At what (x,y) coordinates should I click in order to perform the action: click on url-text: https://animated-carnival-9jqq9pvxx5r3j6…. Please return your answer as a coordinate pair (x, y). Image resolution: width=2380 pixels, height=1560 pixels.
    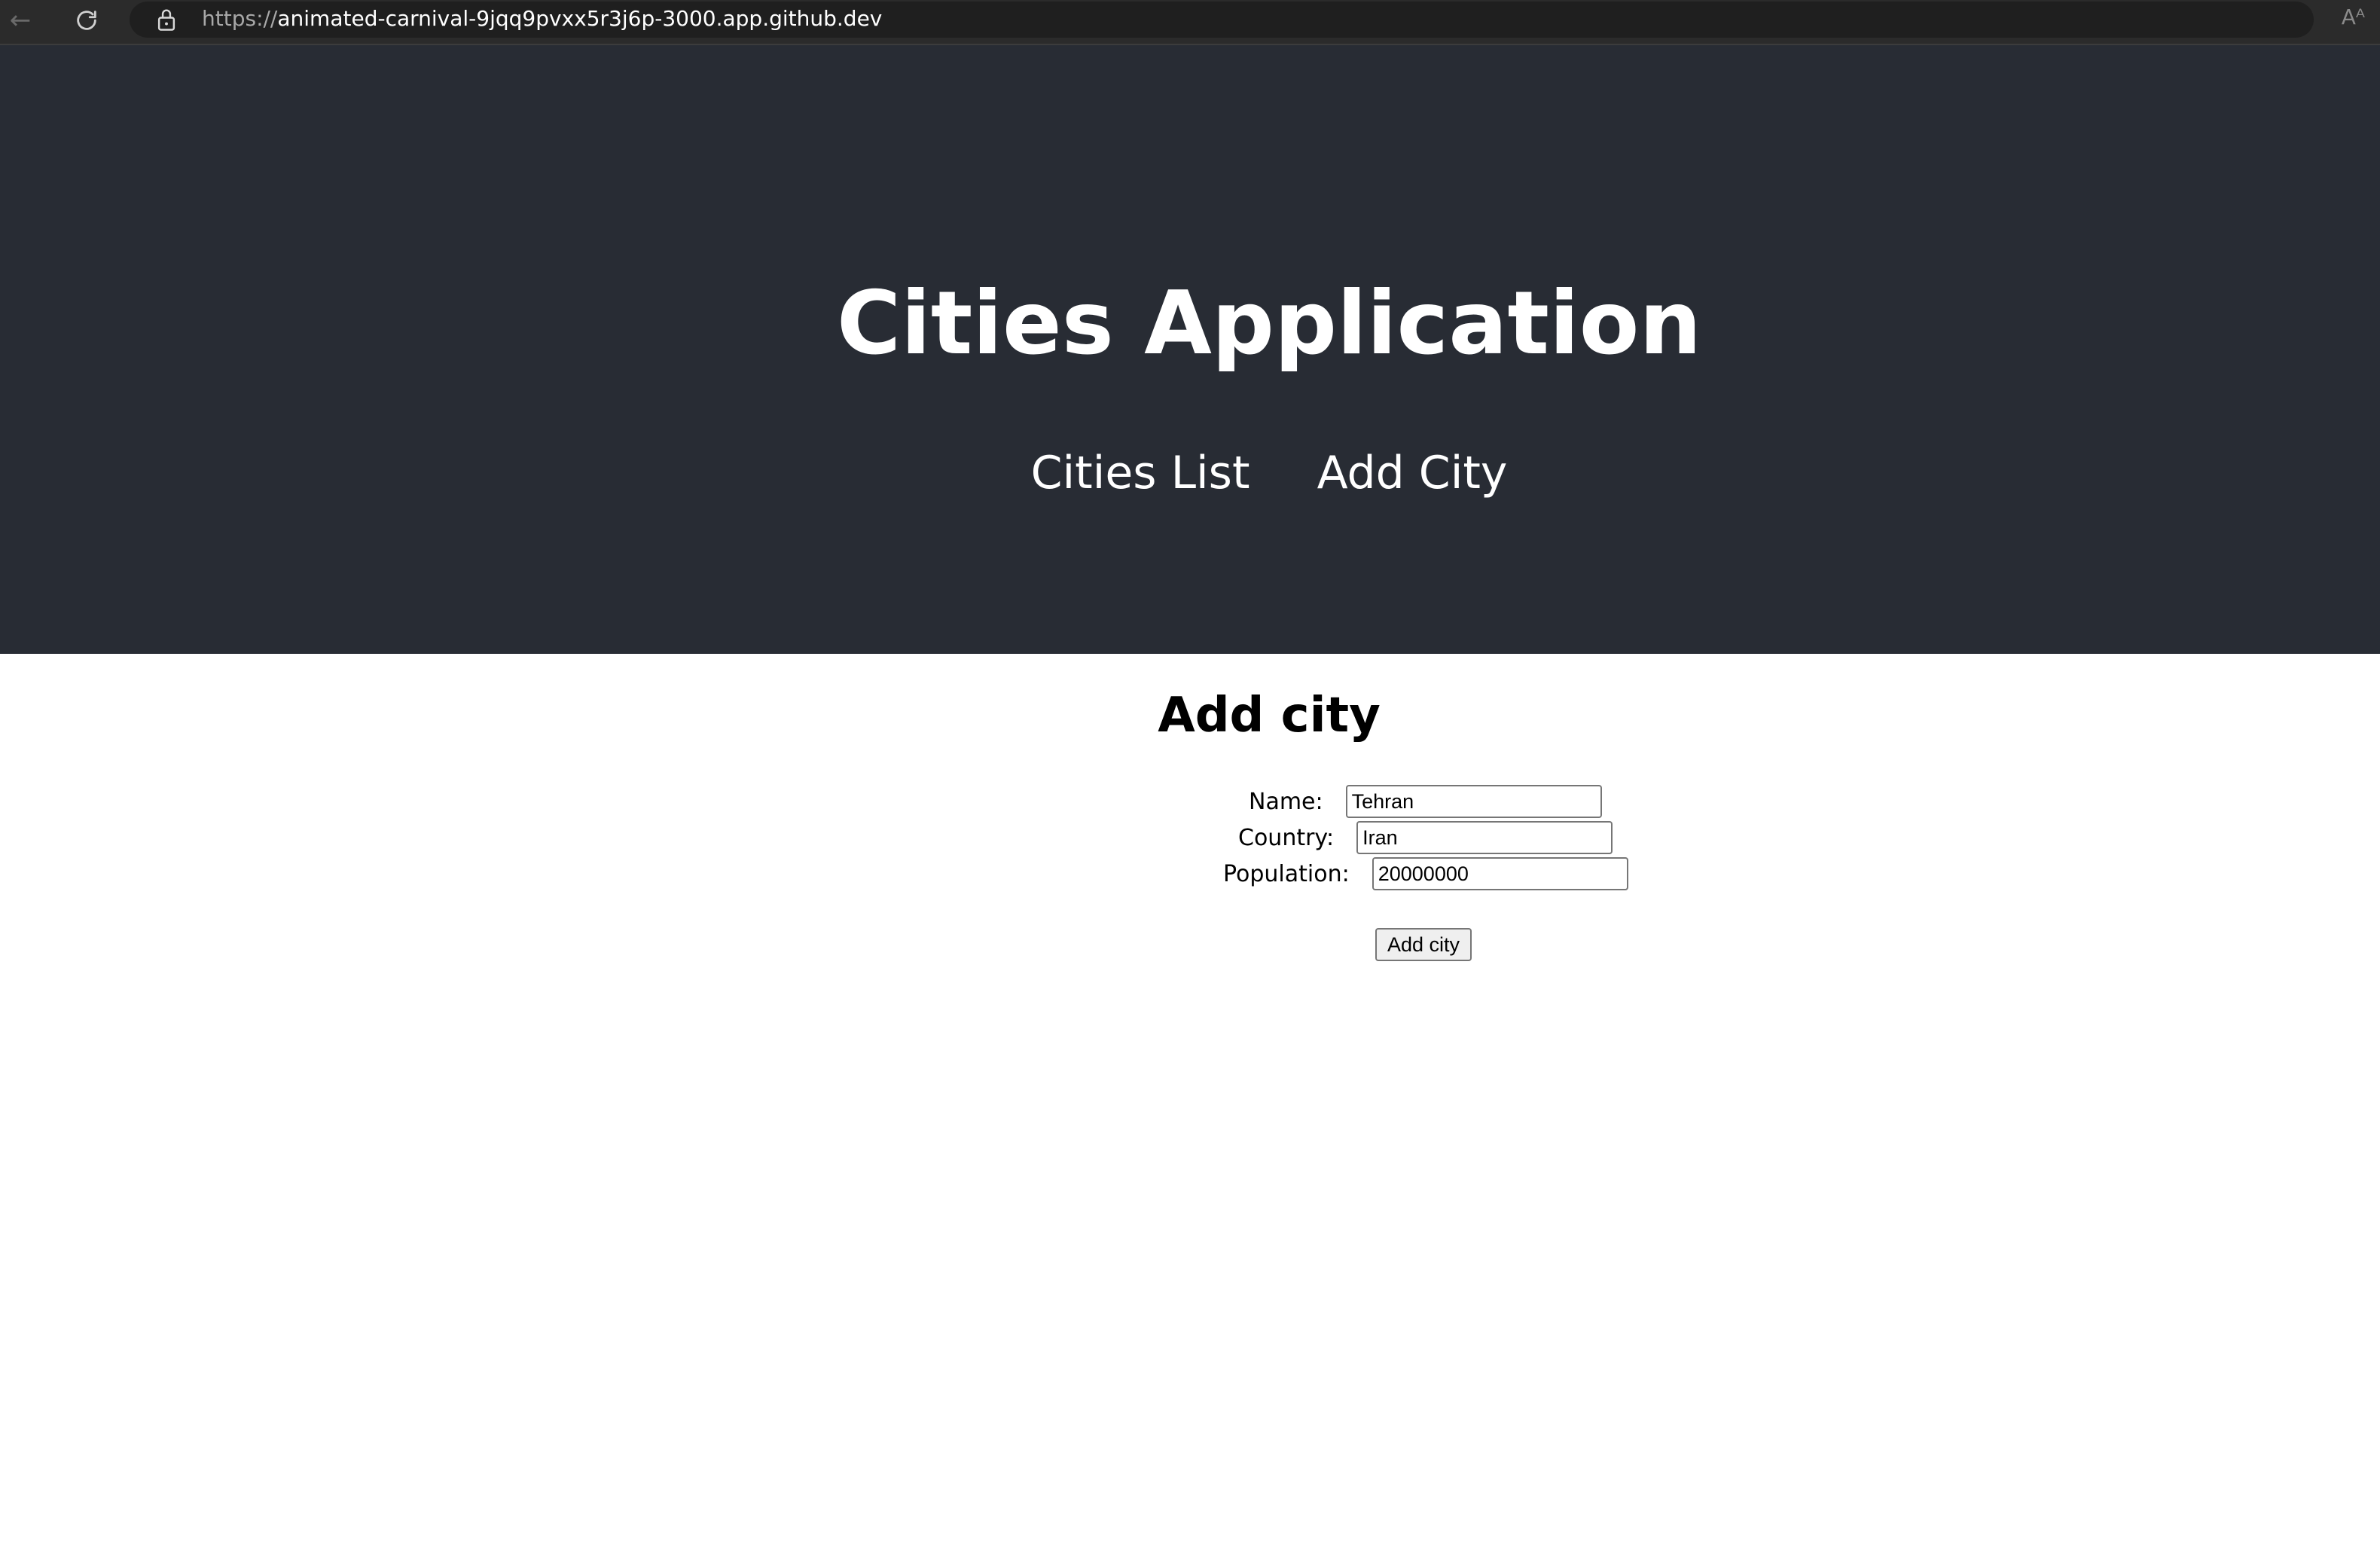
    Looking at the image, I should click on (542, 20).